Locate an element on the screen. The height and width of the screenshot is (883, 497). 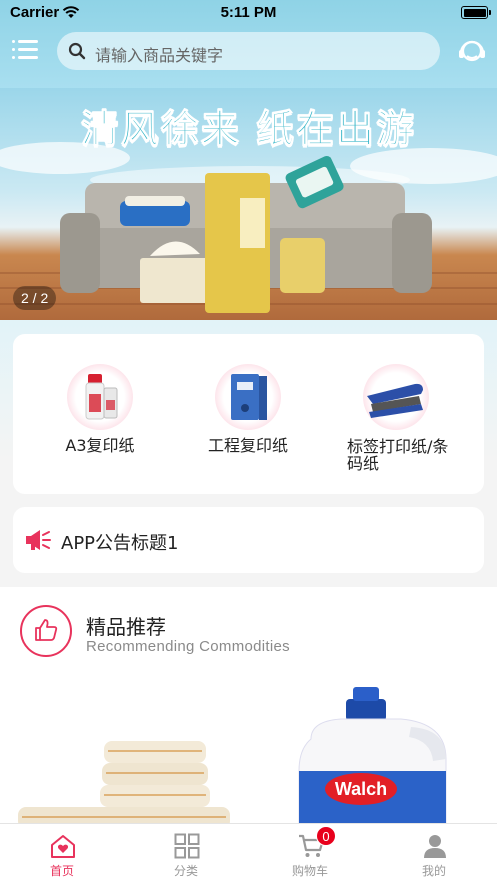
cart-count-badge: 0 is located at coordinates (326, 836).